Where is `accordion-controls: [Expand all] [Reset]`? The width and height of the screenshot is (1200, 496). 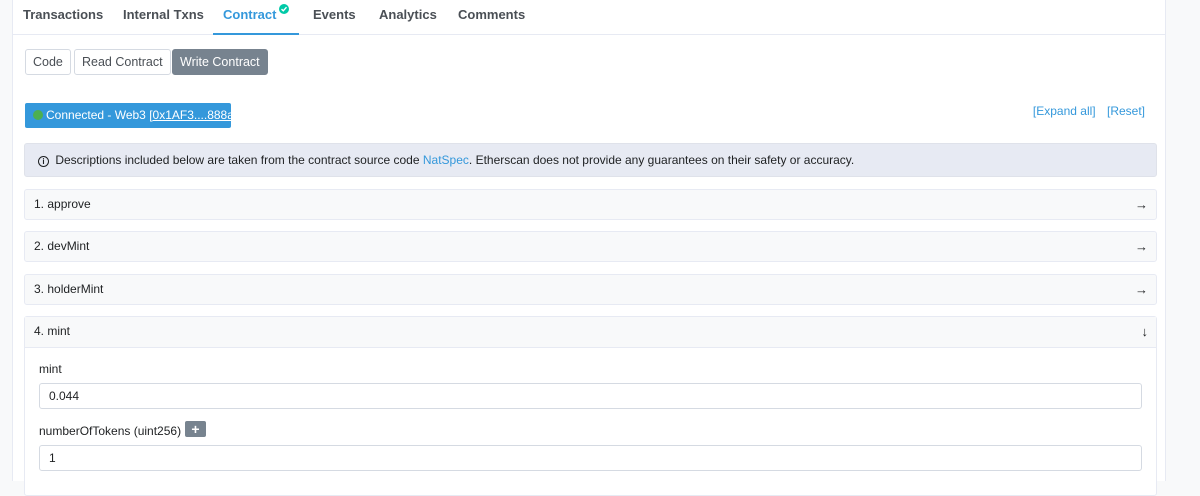 accordion-controls: [Expand all] [Reset] is located at coordinates (1085, 111).